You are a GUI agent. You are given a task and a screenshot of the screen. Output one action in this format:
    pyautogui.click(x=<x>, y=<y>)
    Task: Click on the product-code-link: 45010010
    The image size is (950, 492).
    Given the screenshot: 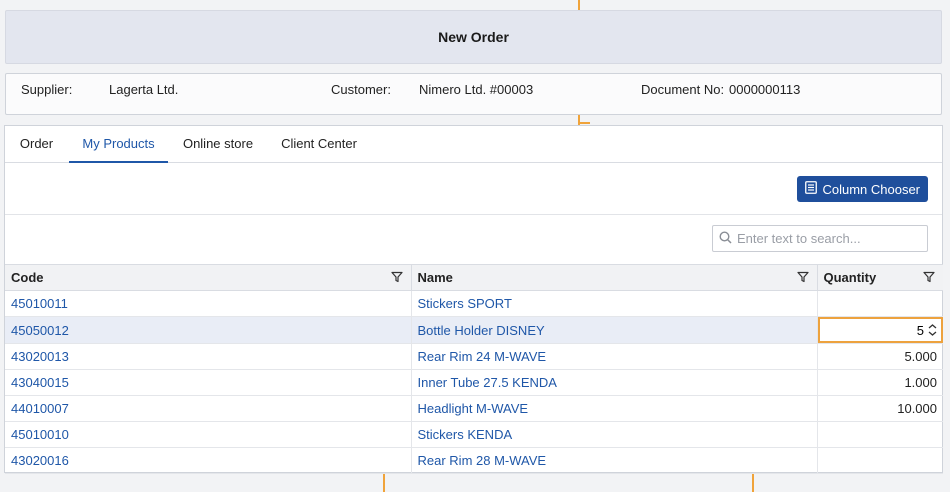 What is the action you would take?
    pyautogui.click(x=40, y=434)
    